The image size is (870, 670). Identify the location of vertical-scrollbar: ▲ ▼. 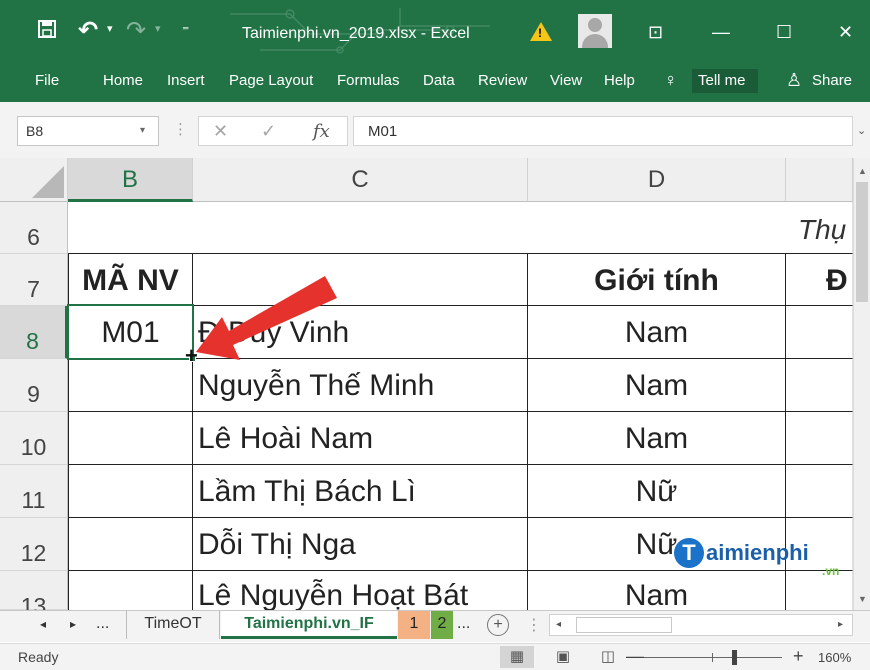
(861, 384).